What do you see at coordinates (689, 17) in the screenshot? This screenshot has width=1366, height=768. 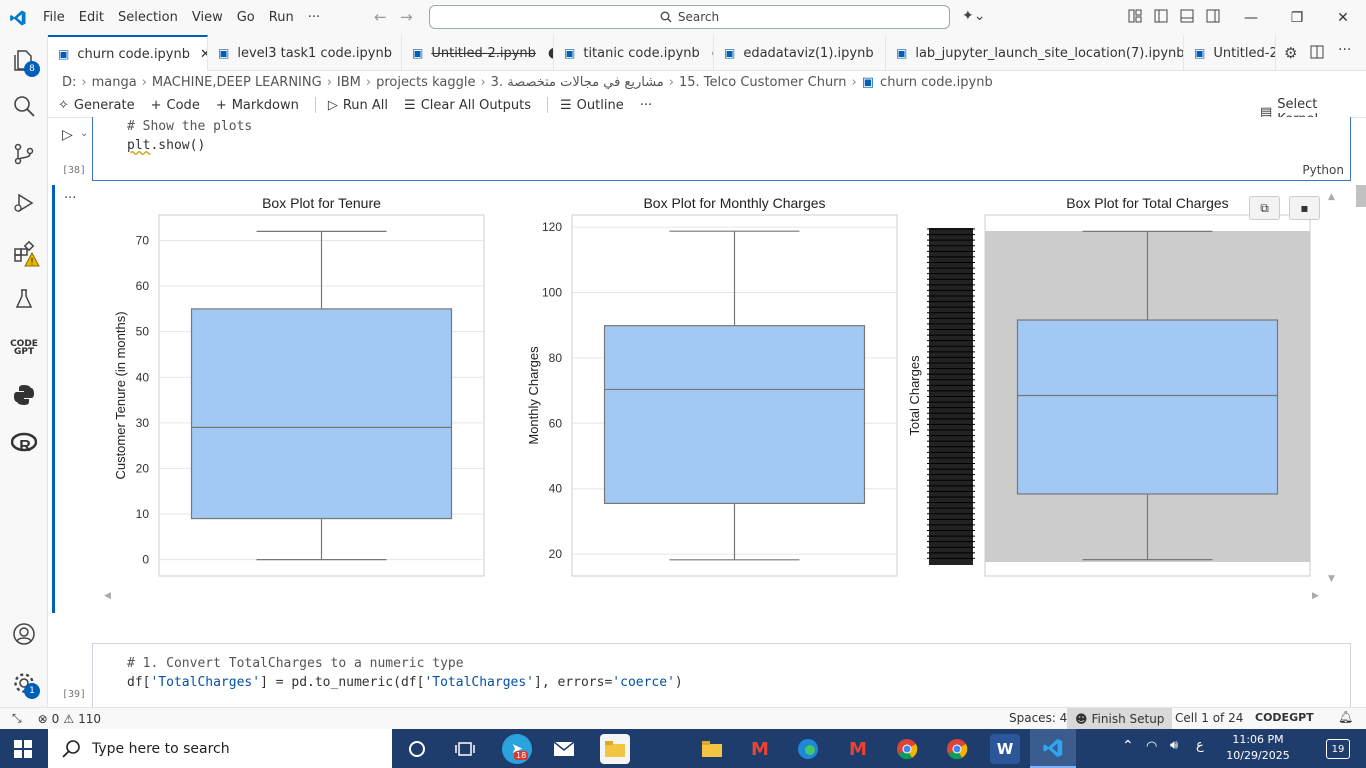 I see `command-center-search: Search` at bounding box center [689, 17].